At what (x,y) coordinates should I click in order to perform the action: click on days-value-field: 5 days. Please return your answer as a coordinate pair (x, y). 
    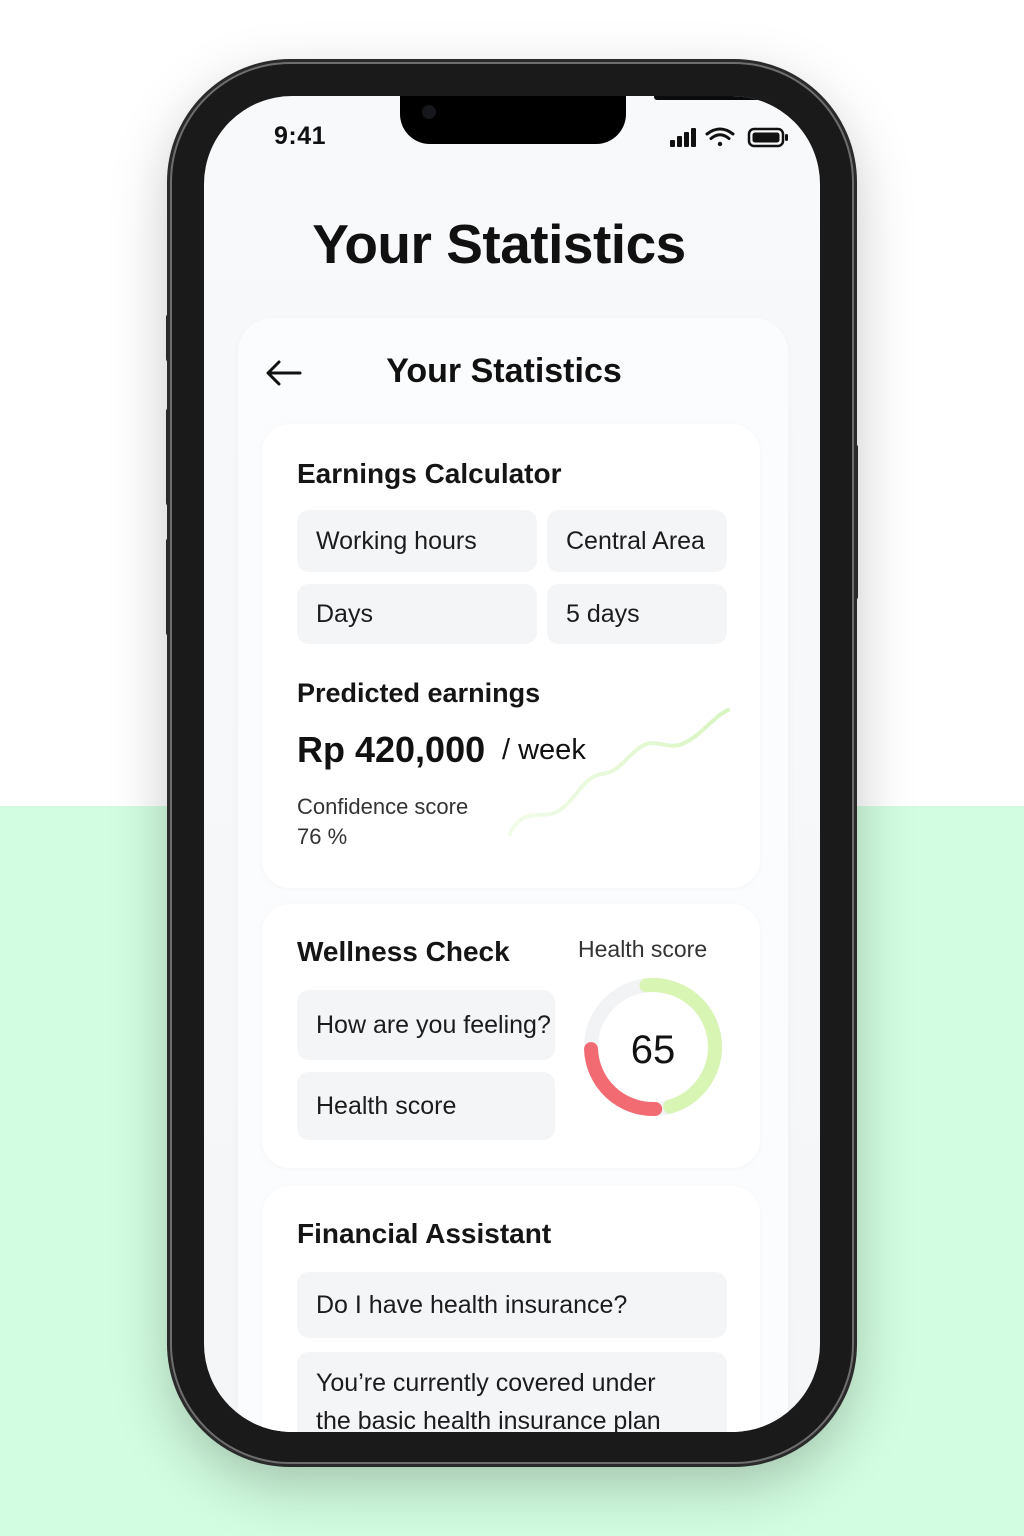
    Looking at the image, I should click on (637, 614).